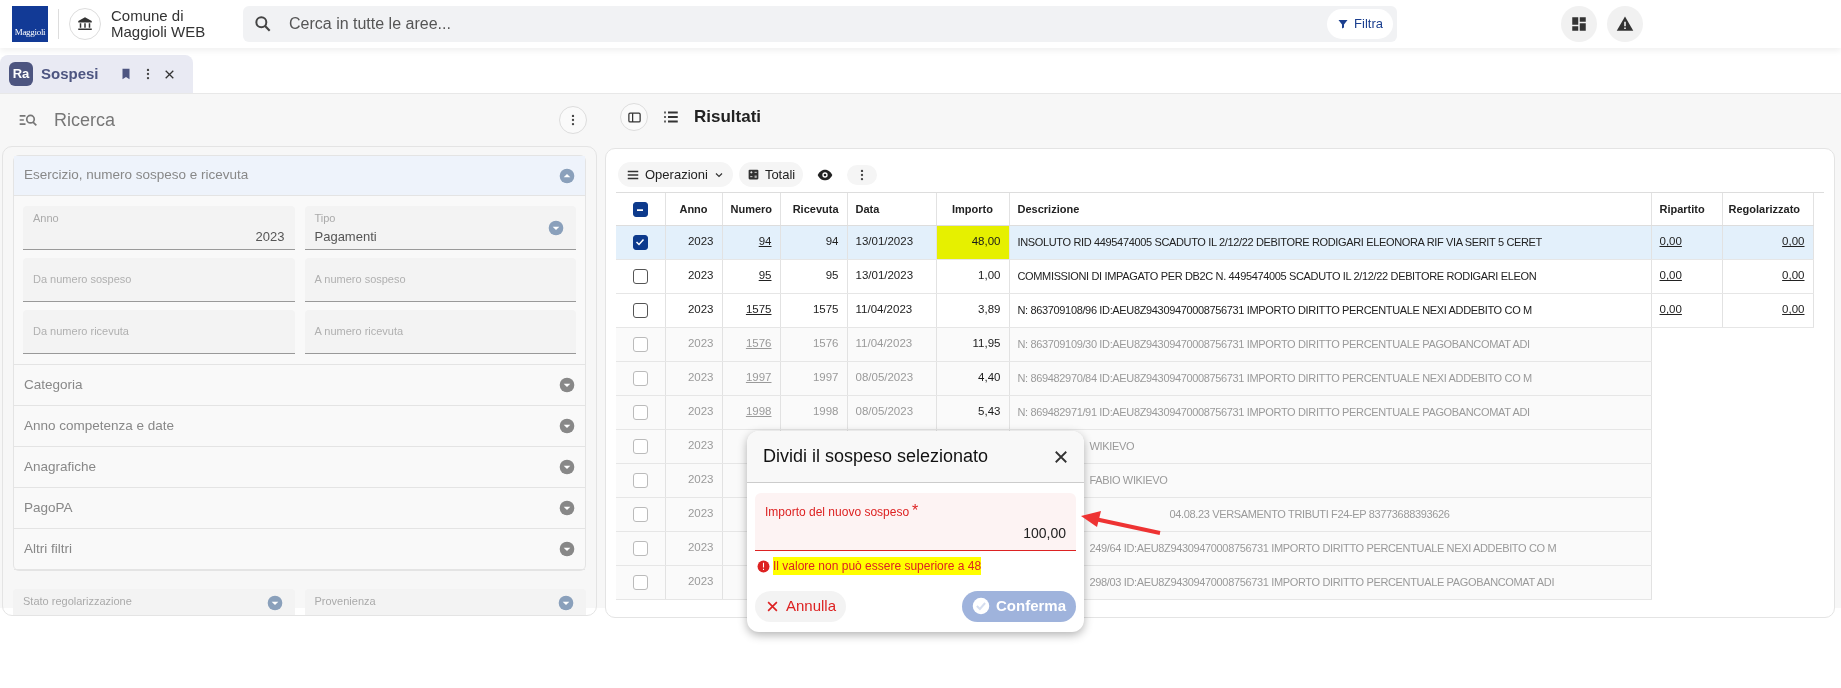 The width and height of the screenshot is (1841, 688). I want to click on table-cell-text: 4,40, so click(989, 378).